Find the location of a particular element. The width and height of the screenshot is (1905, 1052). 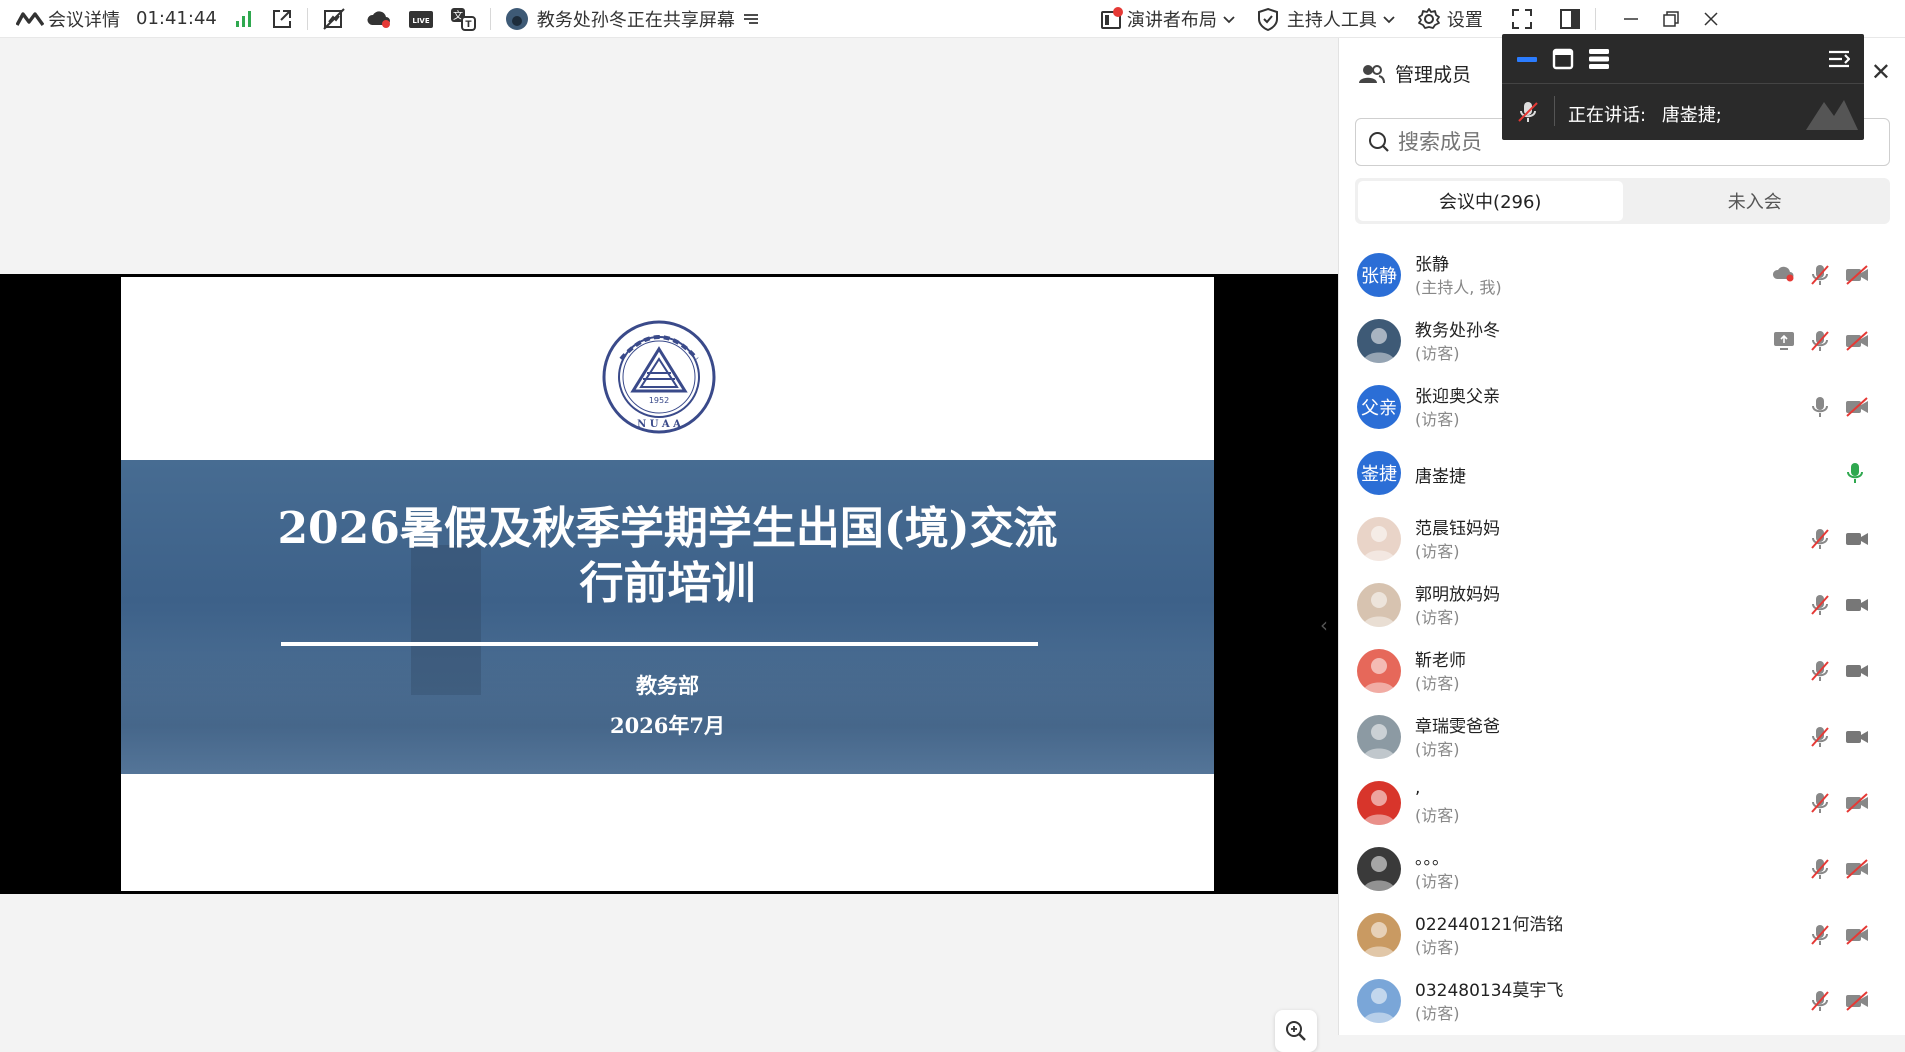

member-row: 章瑞雯爸爸 (访客) is located at coordinates (1622, 737).